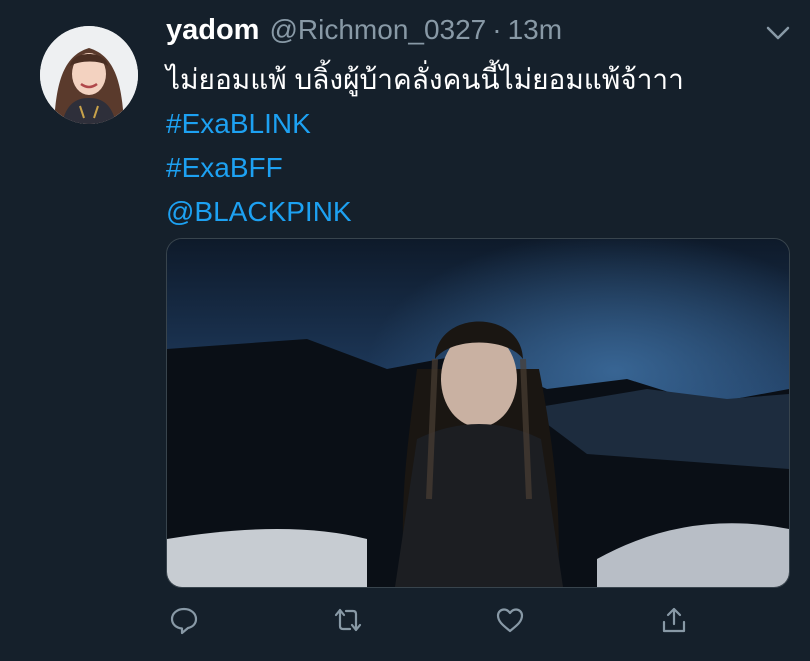  I want to click on timestamp: 13m, so click(535, 30).